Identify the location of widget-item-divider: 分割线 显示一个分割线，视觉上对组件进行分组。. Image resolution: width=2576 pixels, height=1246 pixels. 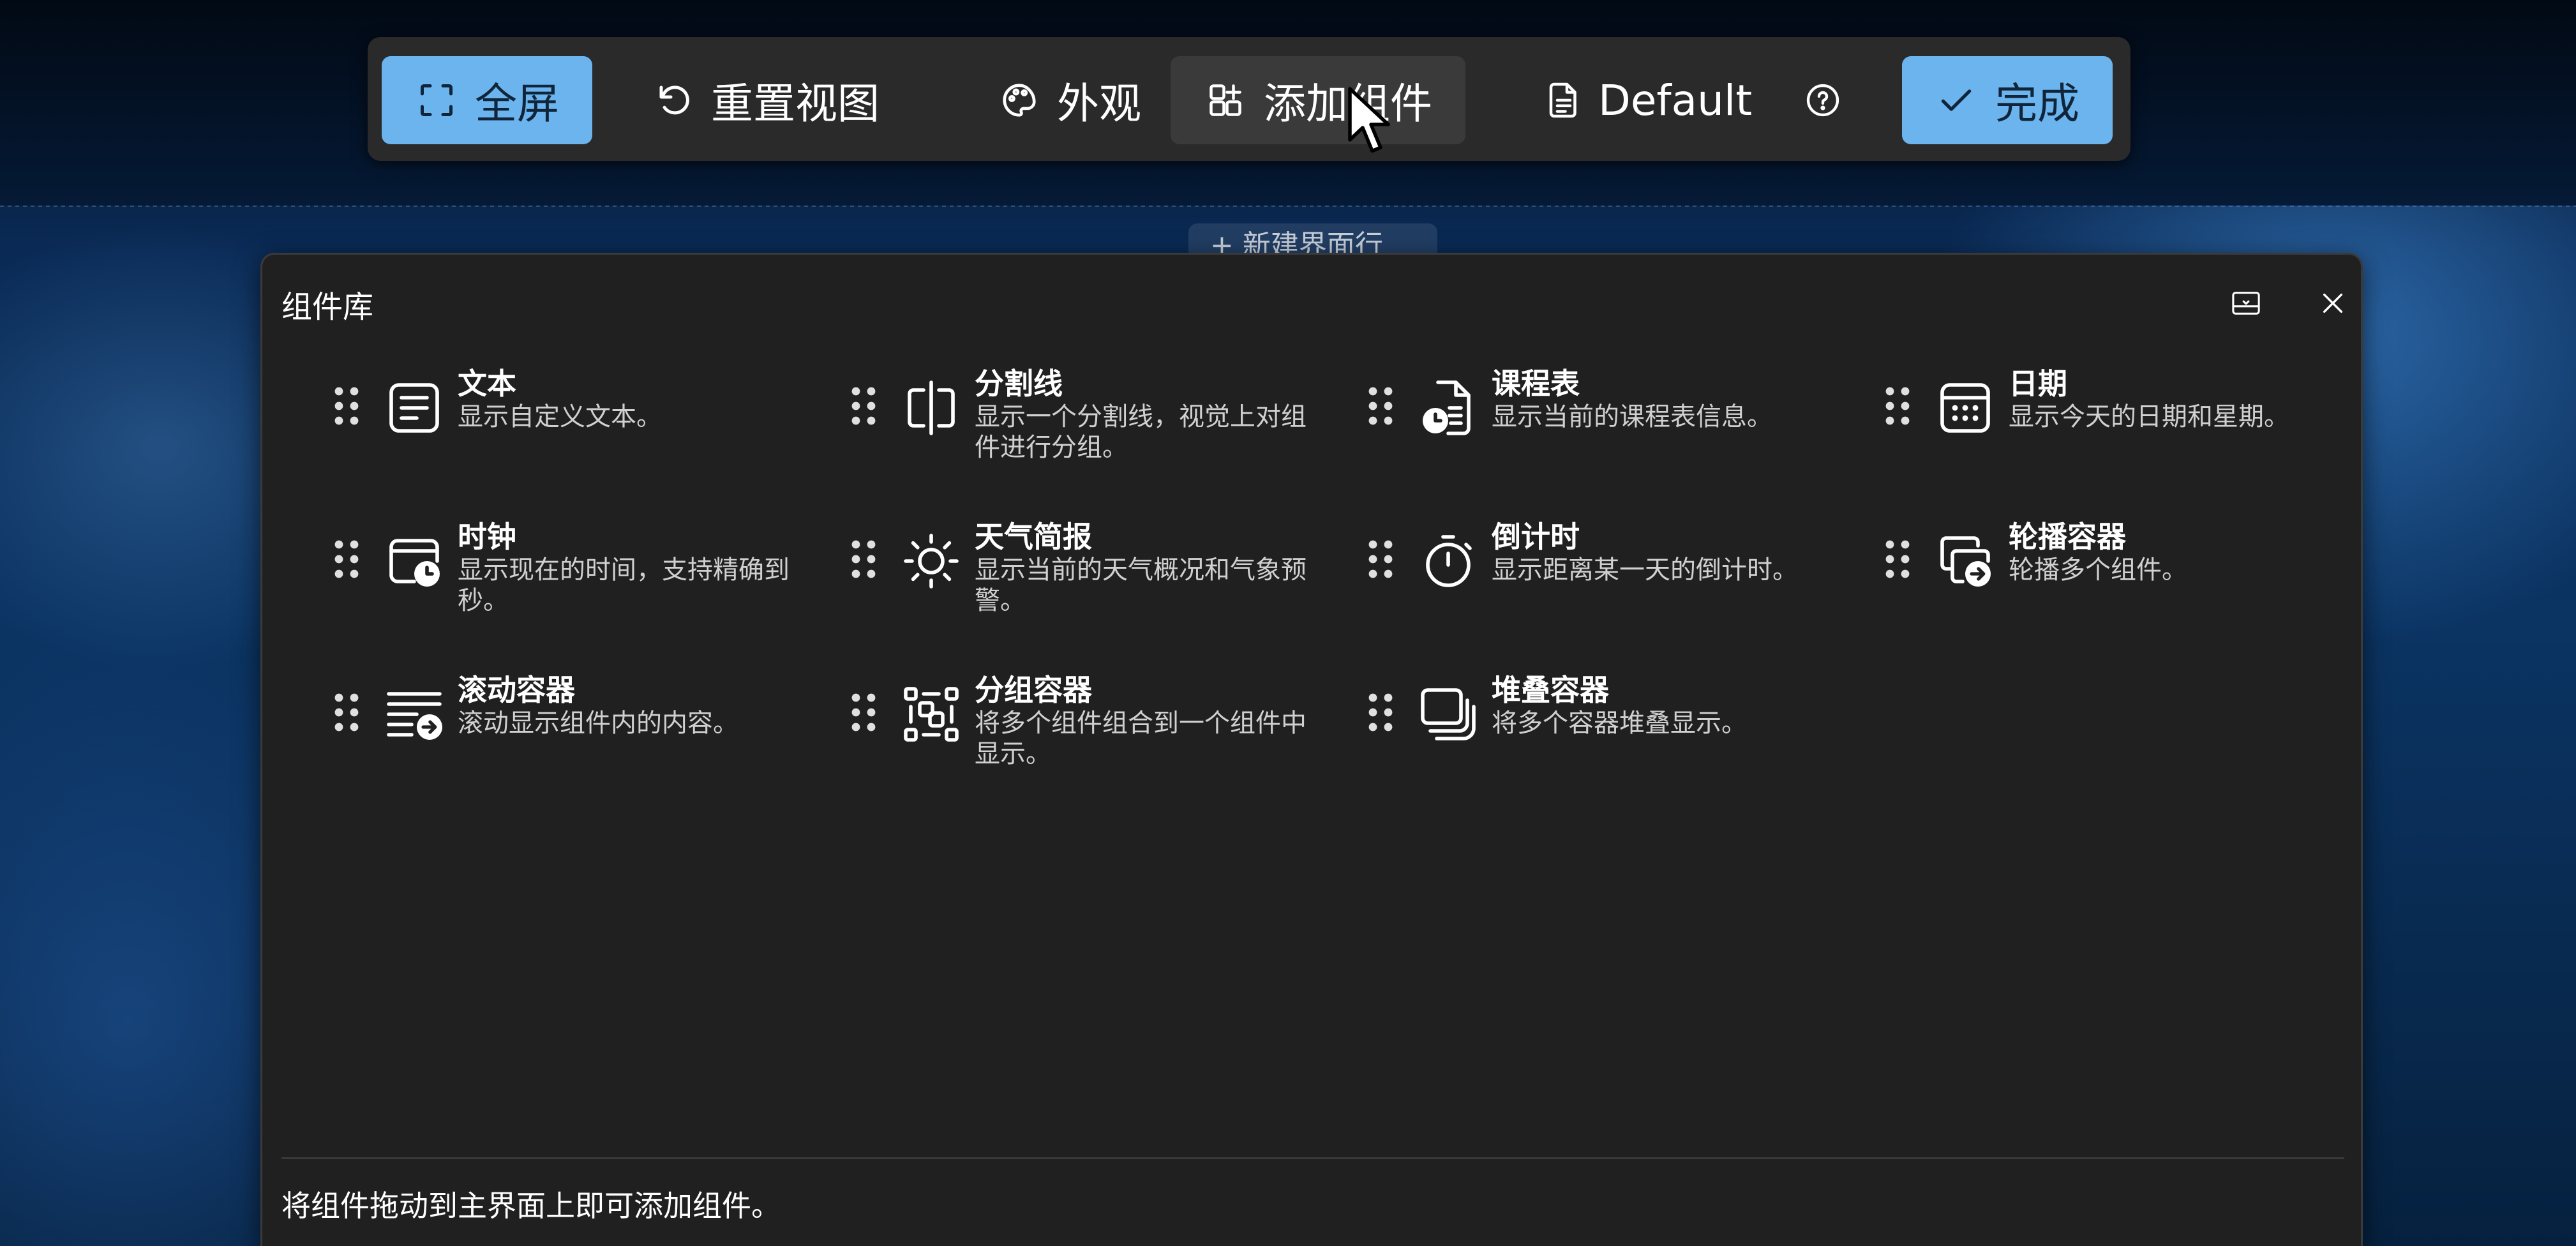
(1098, 415).